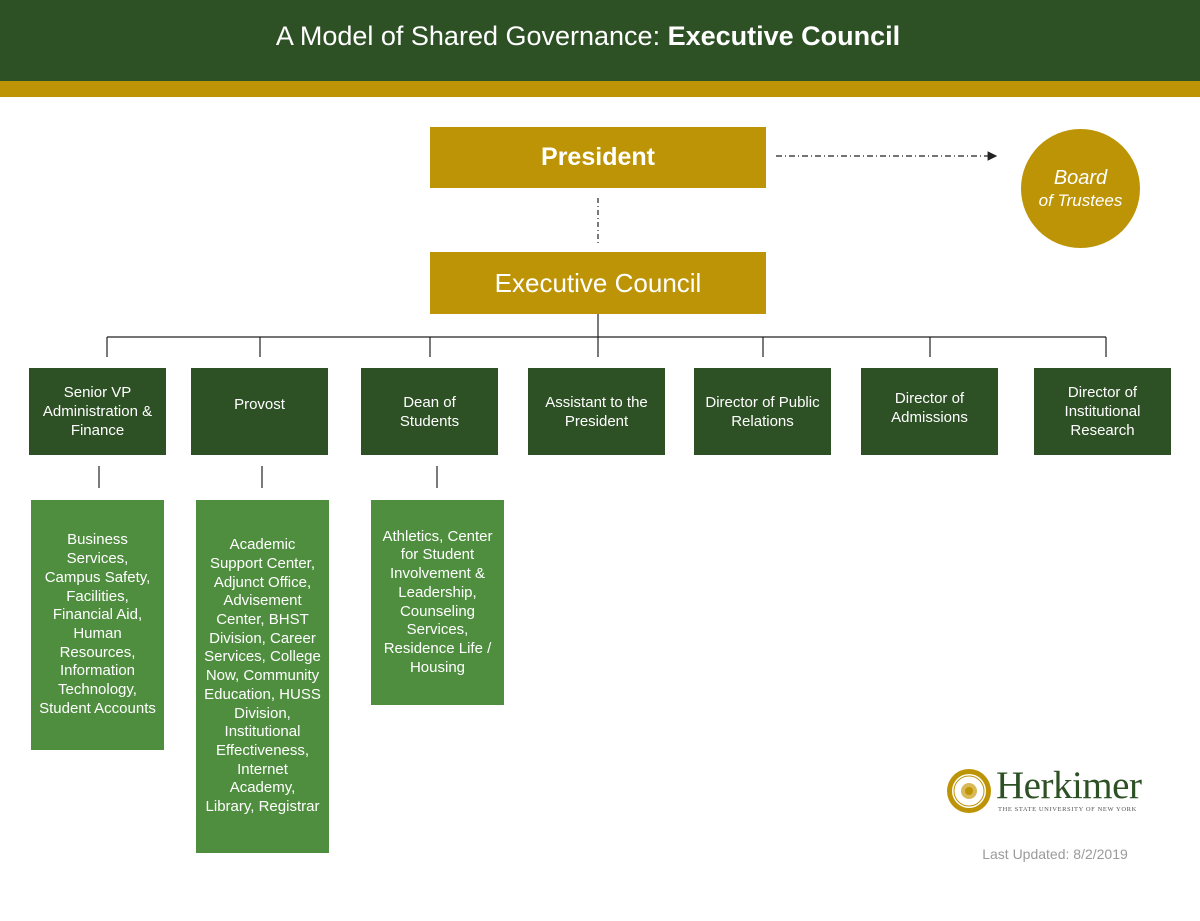 The image size is (1200, 921). What do you see at coordinates (1080, 177) in the screenshot?
I see `board-line-1: Board` at bounding box center [1080, 177].